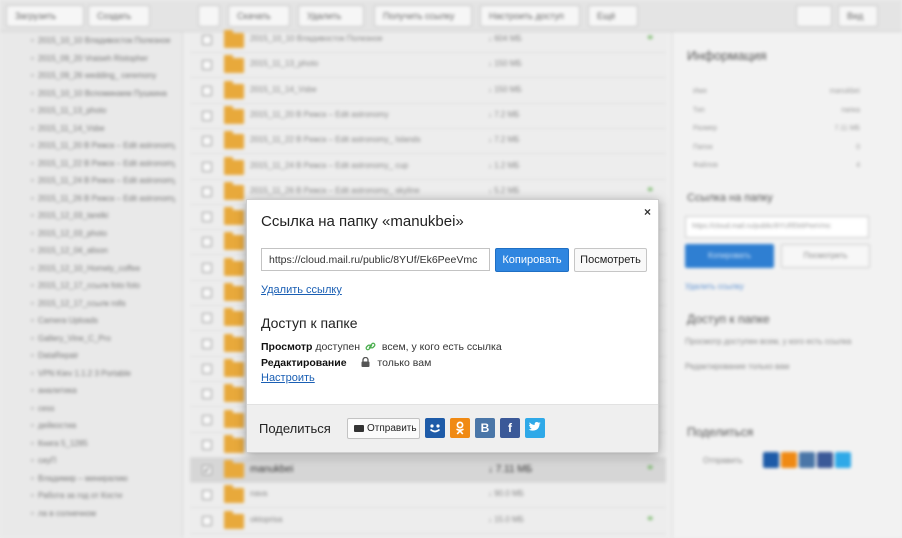  I want to click on tree-item: +2015_11_22 В Рижск – Edit astronomy, so click(102, 163).